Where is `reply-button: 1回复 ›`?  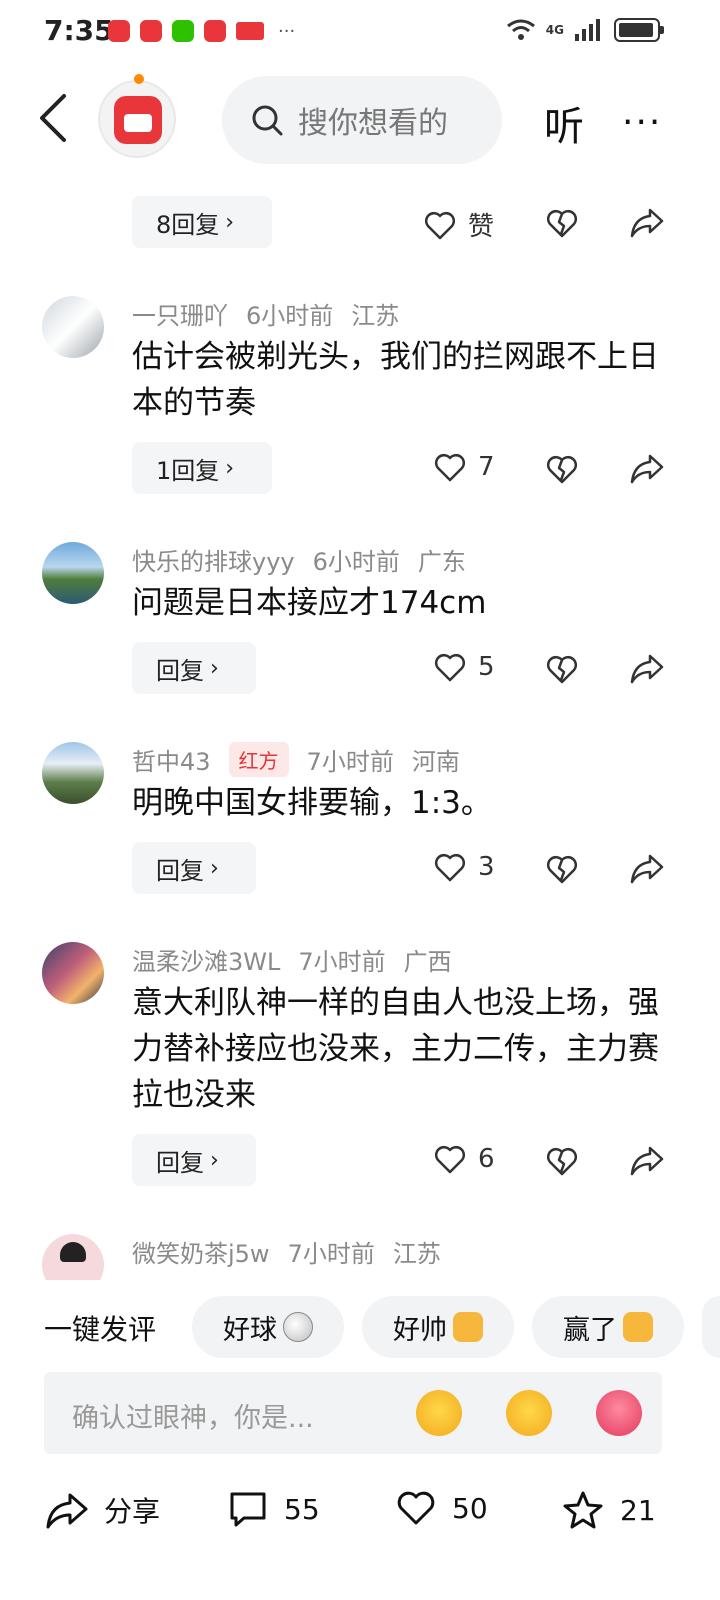
reply-button: 1回复 › is located at coordinates (202, 468).